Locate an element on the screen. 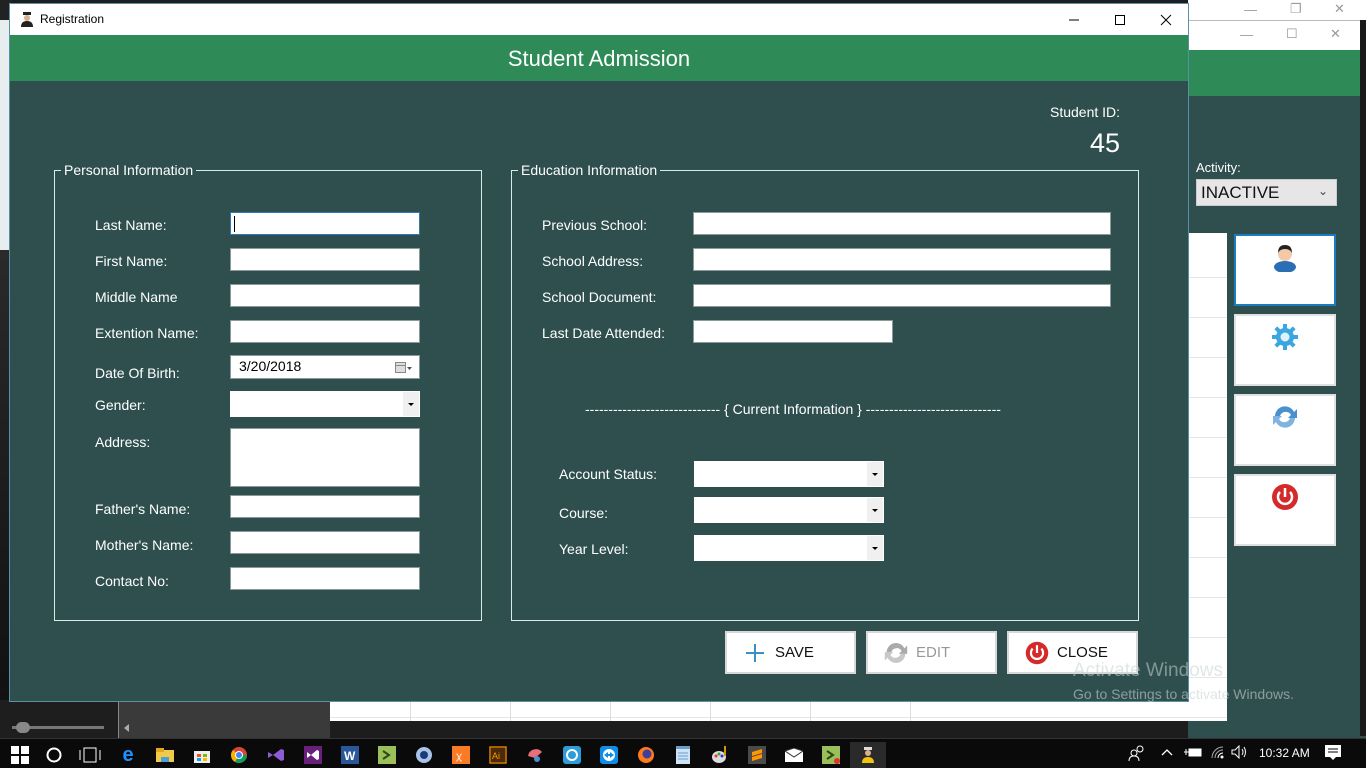 The height and width of the screenshot is (768, 1366). mother-name-label: Mother's Name: is located at coordinates (144, 545).